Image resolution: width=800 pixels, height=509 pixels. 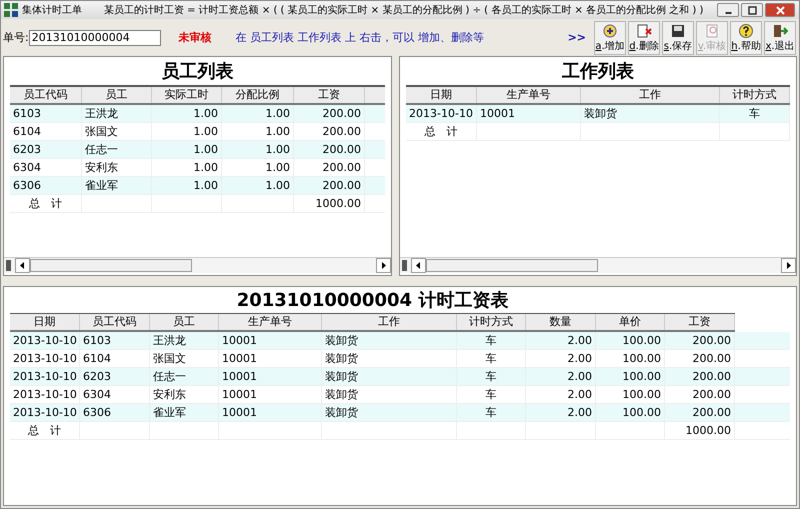 I want to click on close-button, so click(x=780, y=10).